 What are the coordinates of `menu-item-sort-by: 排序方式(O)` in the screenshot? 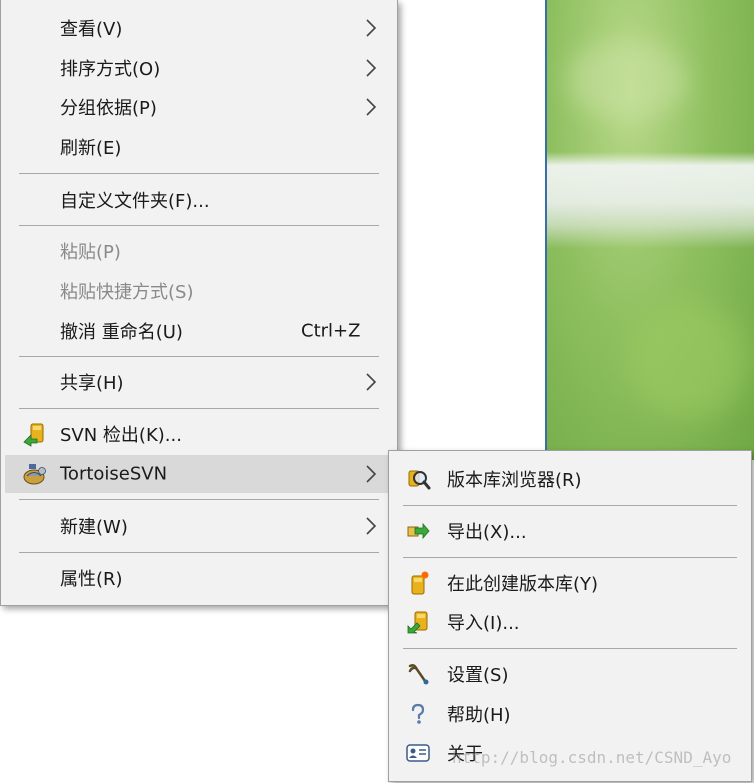 It's located at (199, 68).